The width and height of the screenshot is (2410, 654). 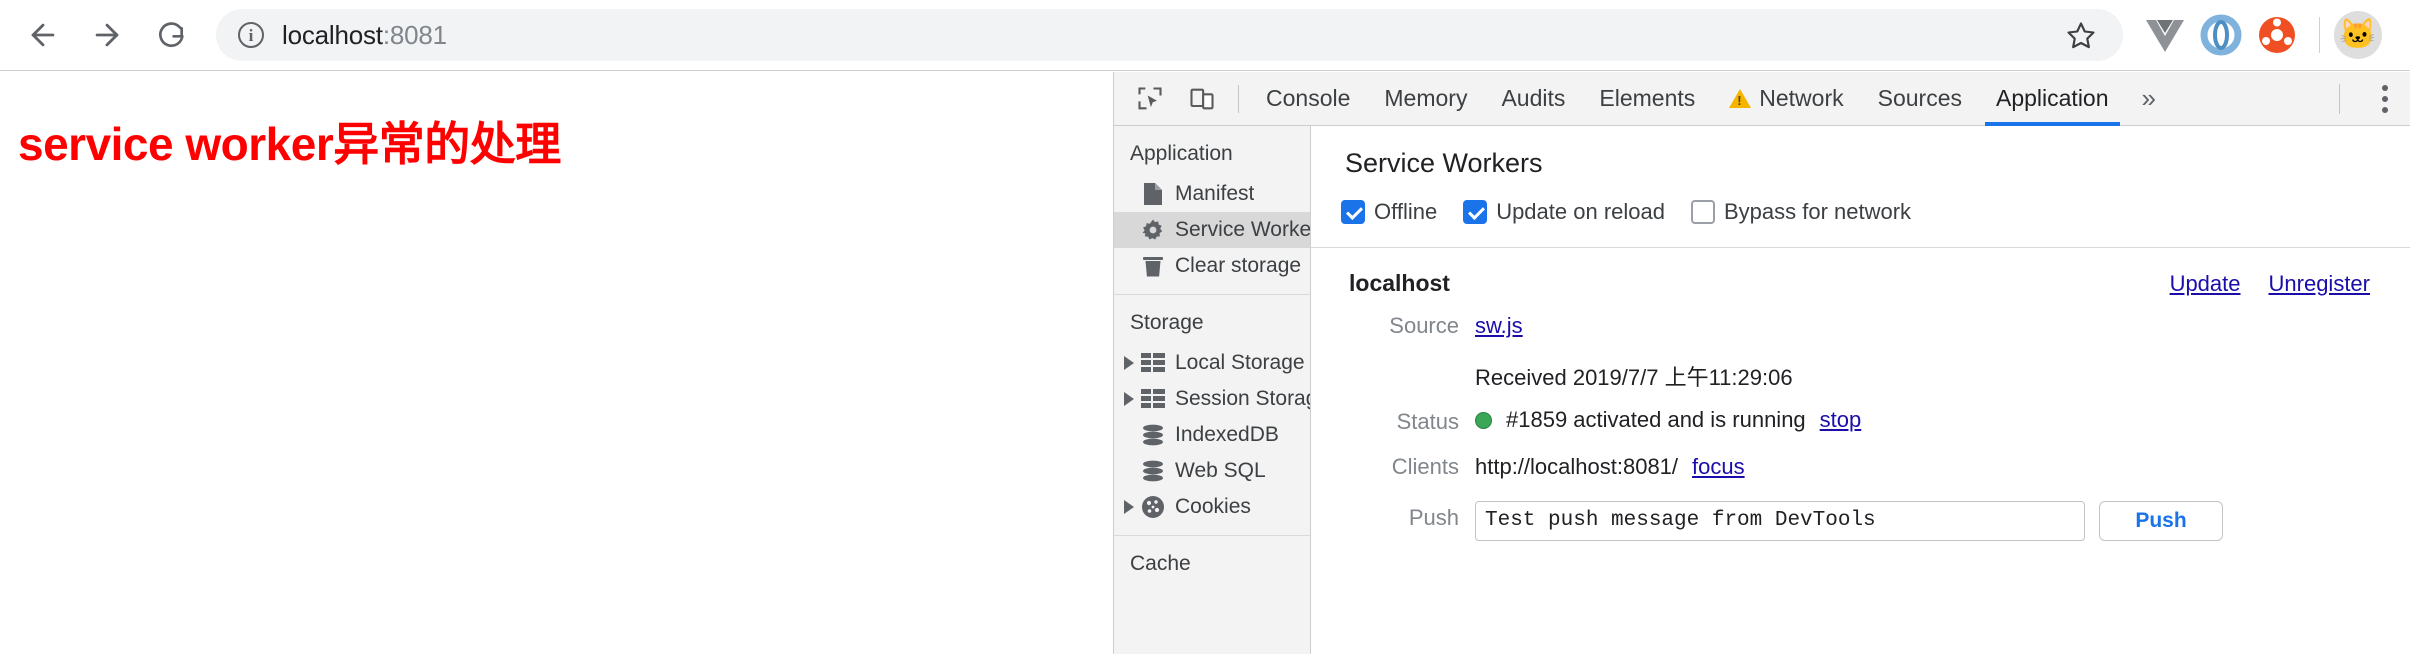 I want to click on extension-icons: 🐱, so click(x=2273, y=35).